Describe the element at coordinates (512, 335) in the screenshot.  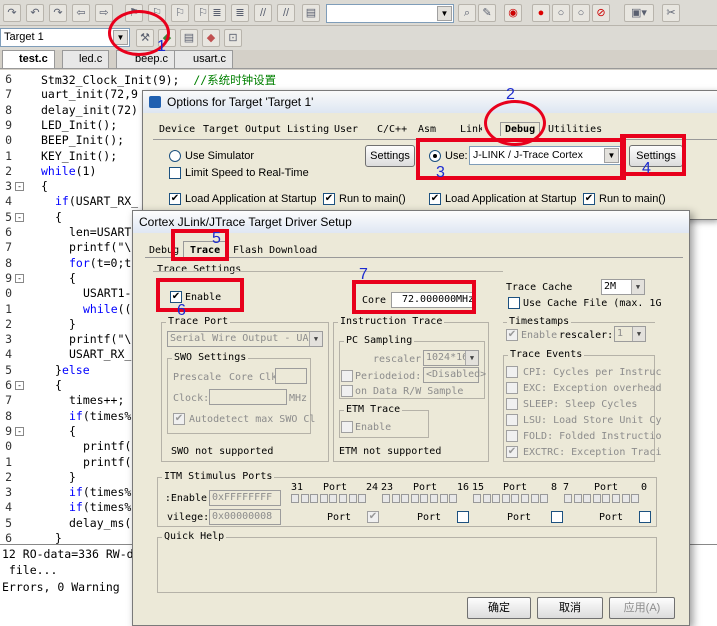
I see `timestamps-enable-checkbox: ✔` at that location.